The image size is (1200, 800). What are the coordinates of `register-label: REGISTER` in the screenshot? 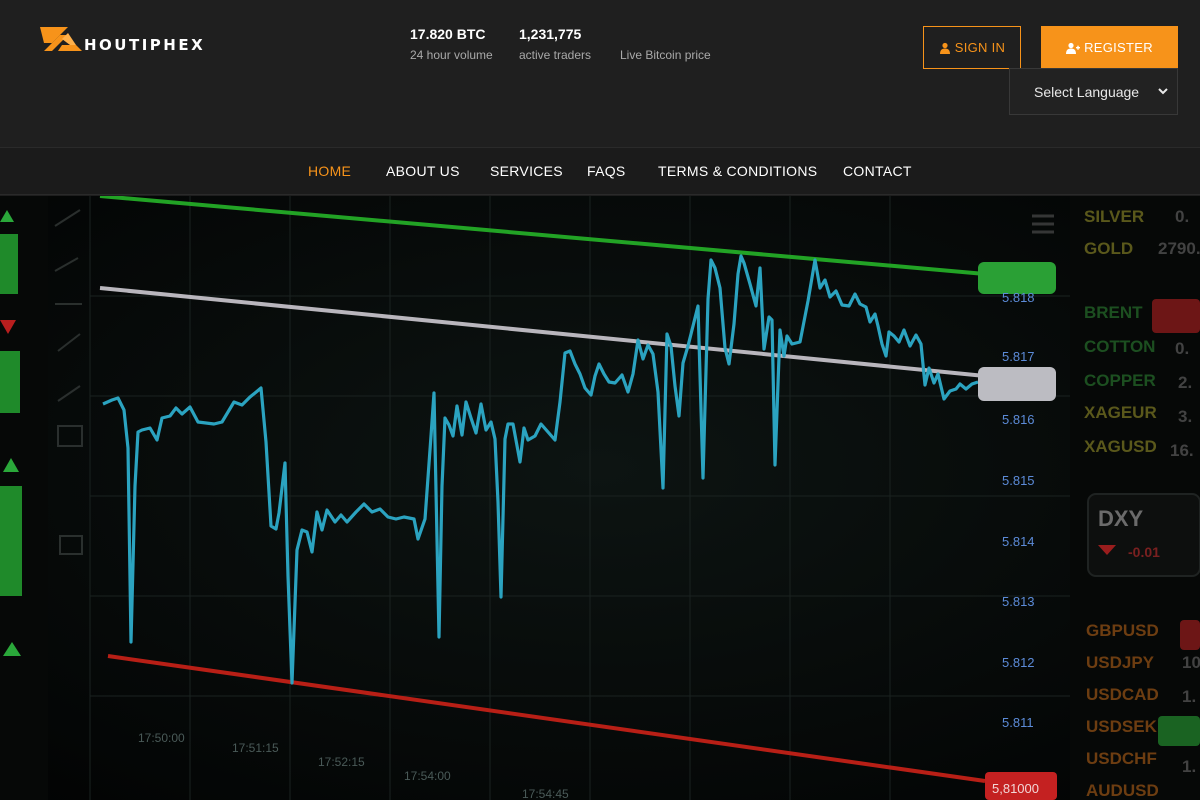 It's located at (1118, 47).